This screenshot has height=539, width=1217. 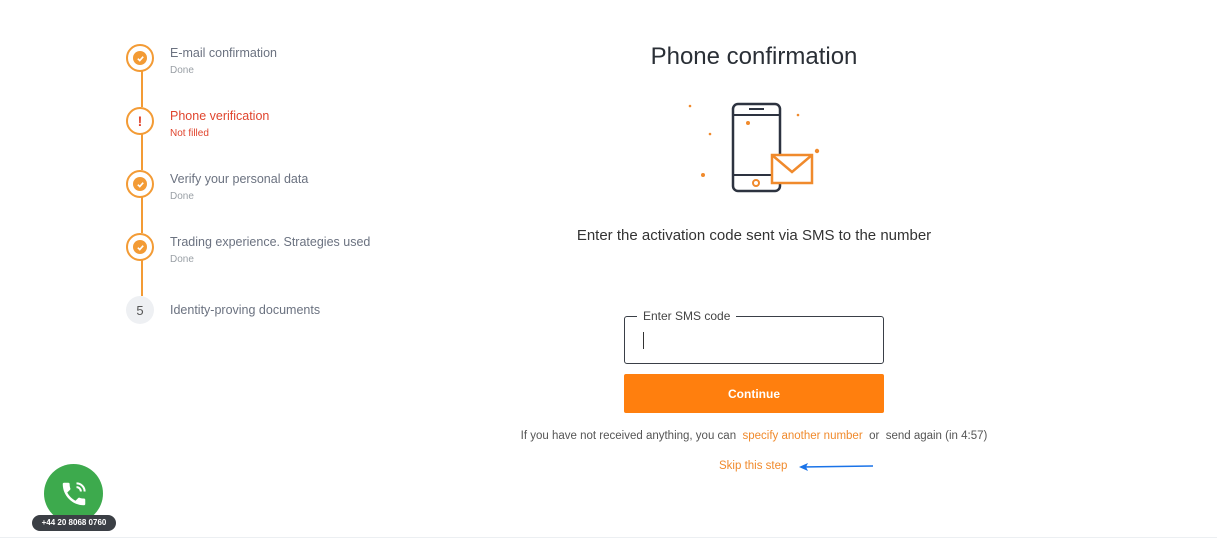 I want to click on page-title: Phone confirmation, so click(x=754, y=56).